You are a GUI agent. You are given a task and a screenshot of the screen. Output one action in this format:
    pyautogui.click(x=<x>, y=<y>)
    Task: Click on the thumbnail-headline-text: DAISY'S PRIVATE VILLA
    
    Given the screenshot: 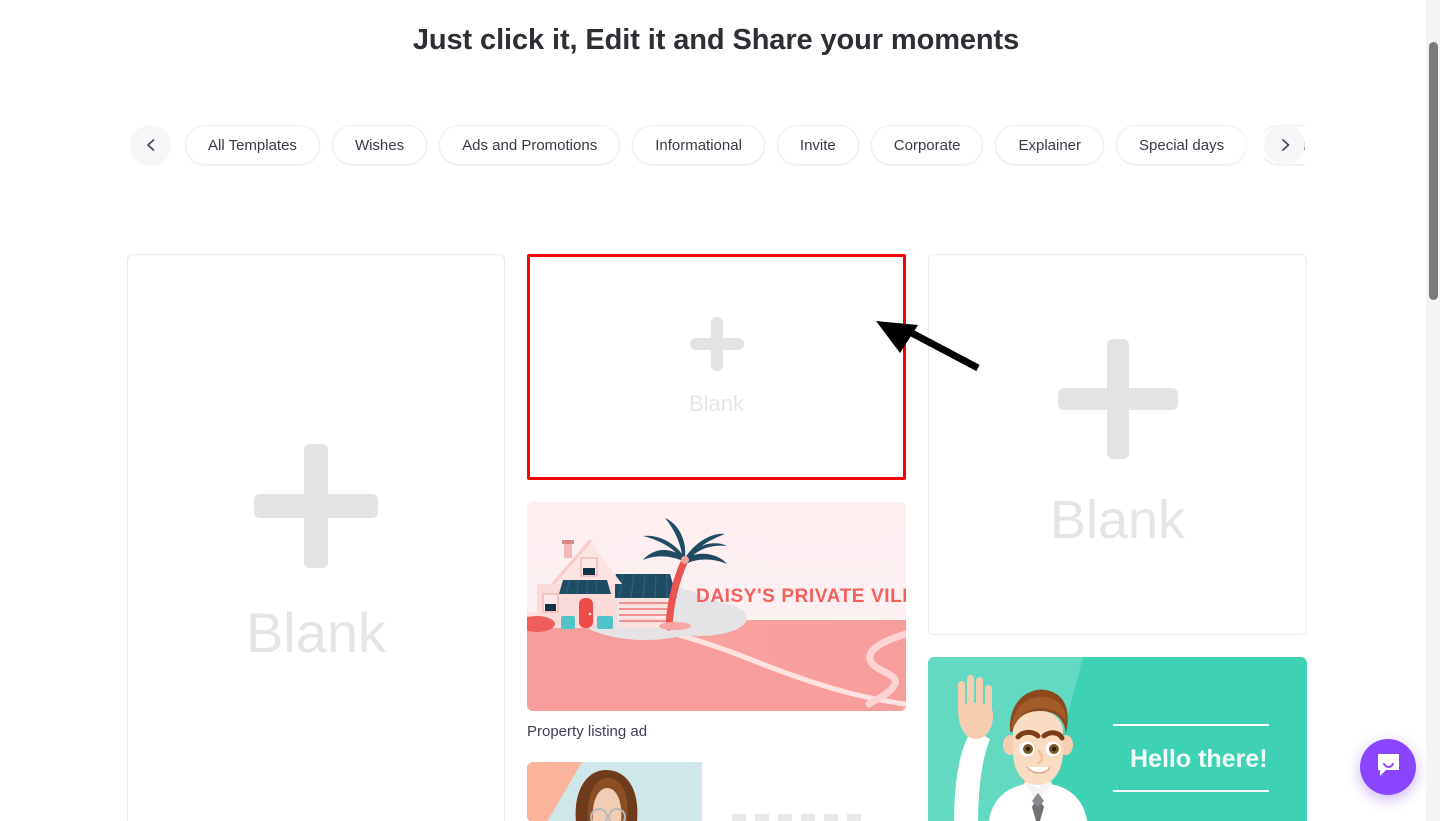 What is the action you would take?
    pyautogui.click(x=801, y=596)
    